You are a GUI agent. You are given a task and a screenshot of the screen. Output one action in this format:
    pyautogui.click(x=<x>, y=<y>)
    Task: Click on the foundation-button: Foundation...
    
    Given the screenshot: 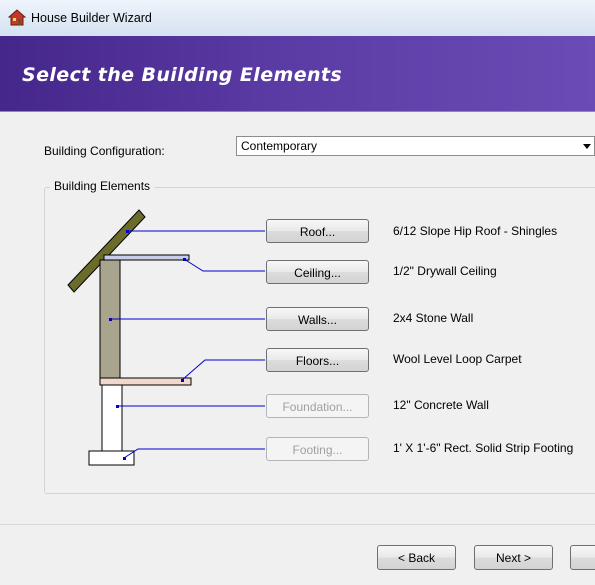 What is the action you would take?
    pyautogui.click(x=317, y=406)
    